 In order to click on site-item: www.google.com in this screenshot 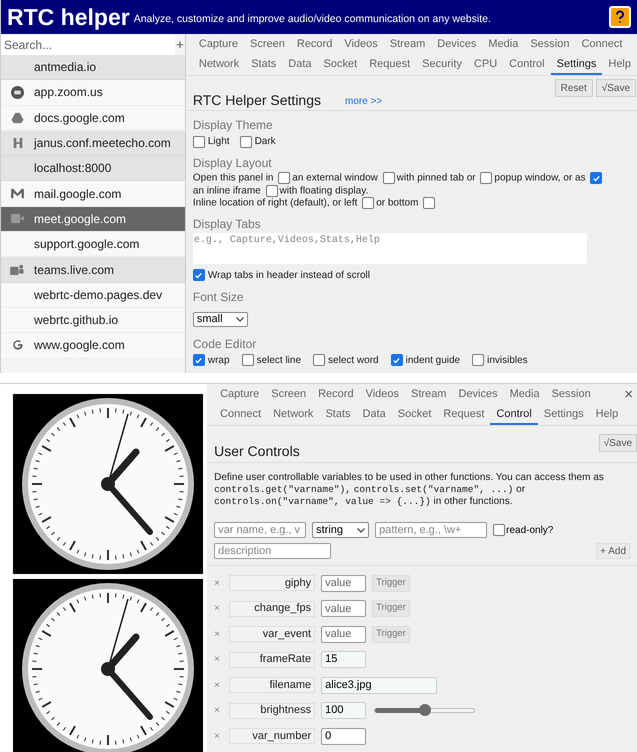, I will do `click(93, 346)`.